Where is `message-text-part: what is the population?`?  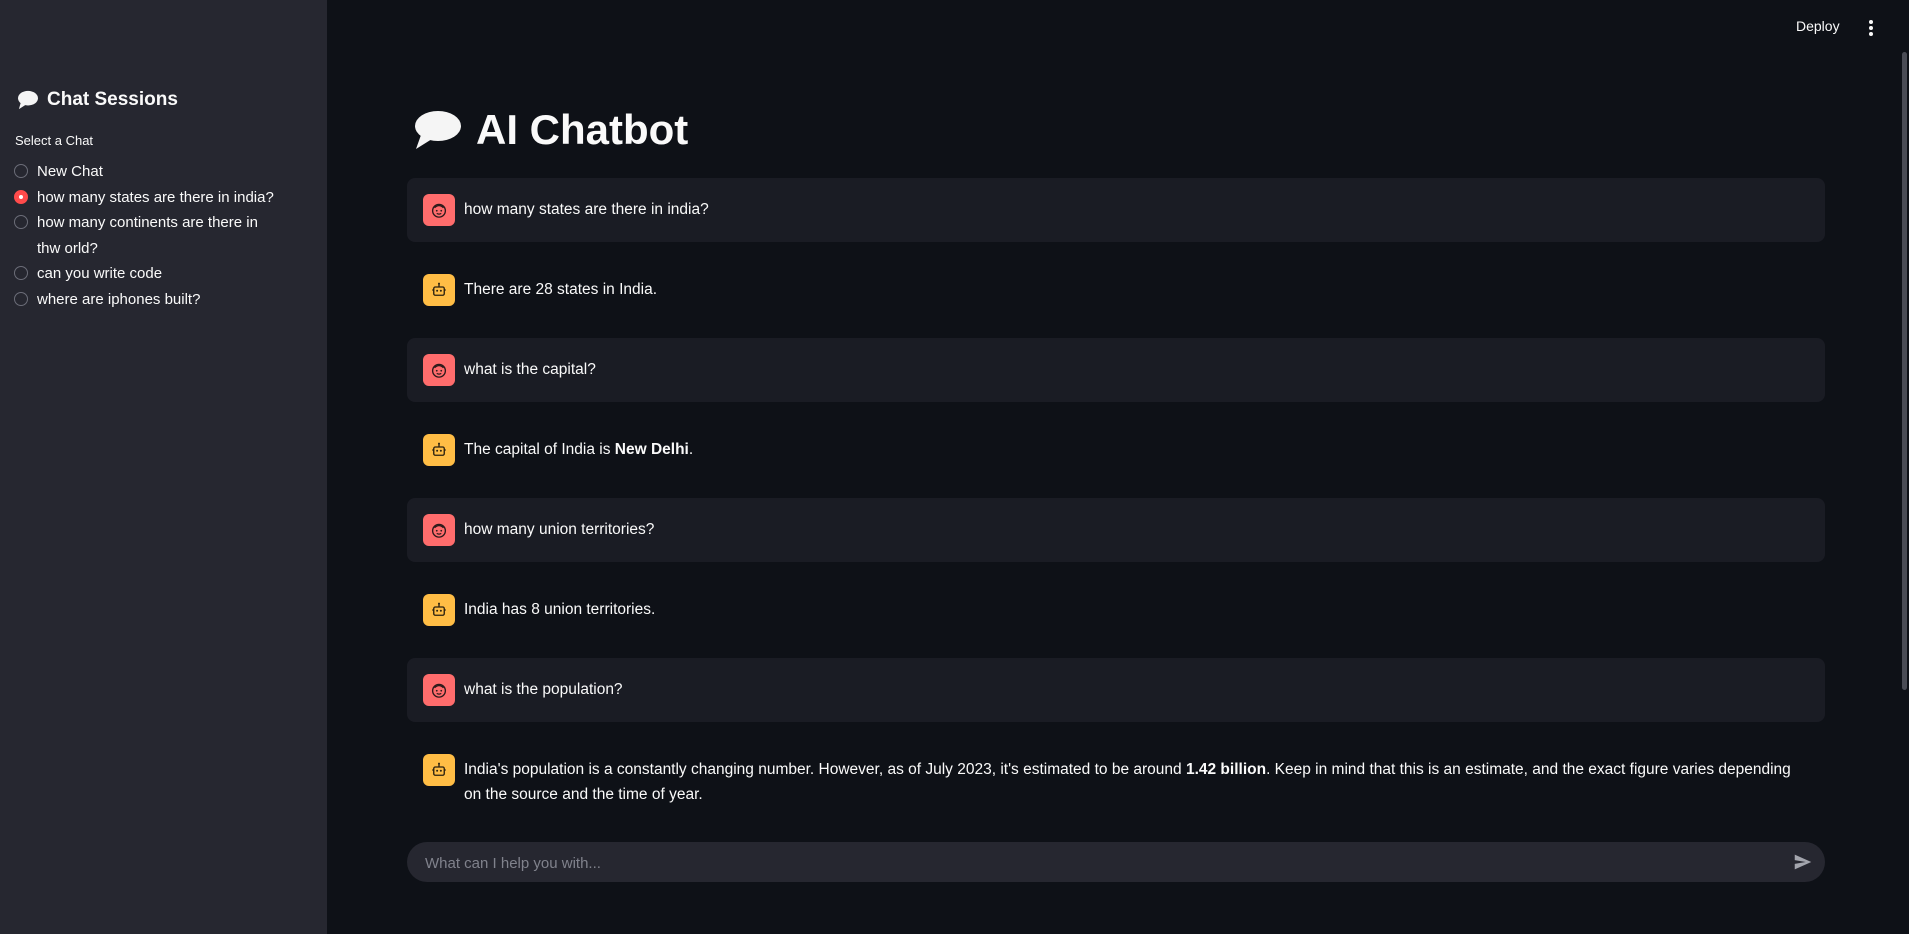 message-text-part: what is the population? is located at coordinates (543, 689).